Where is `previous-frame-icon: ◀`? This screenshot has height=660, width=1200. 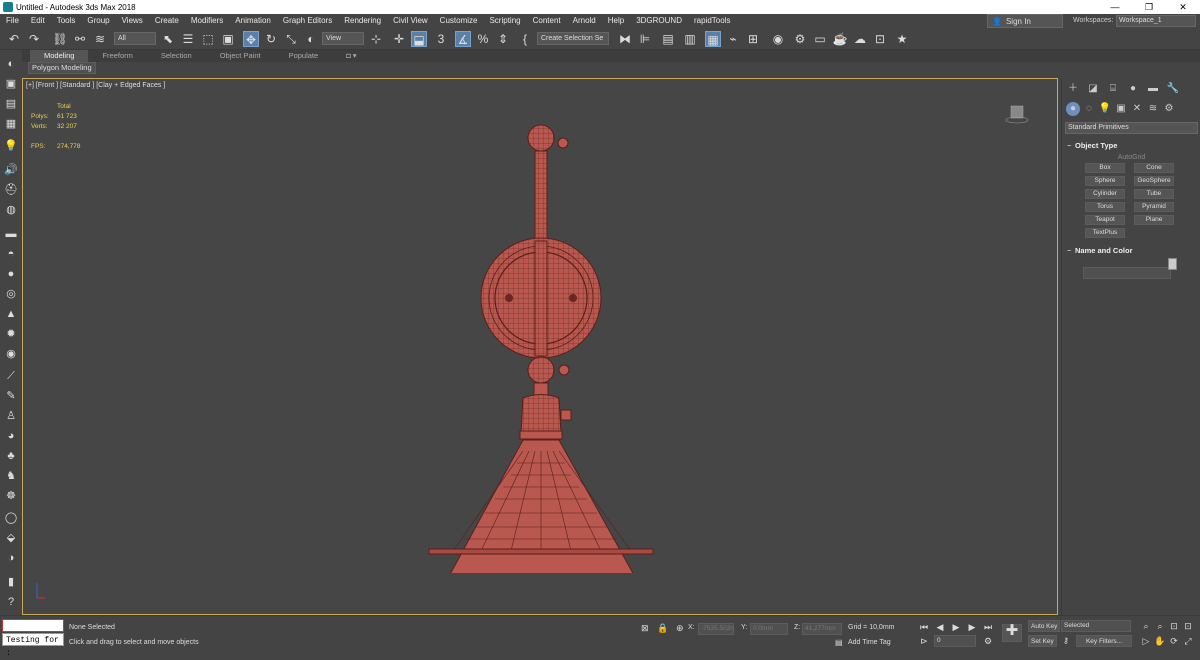 previous-frame-icon: ◀ is located at coordinates (940, 627).